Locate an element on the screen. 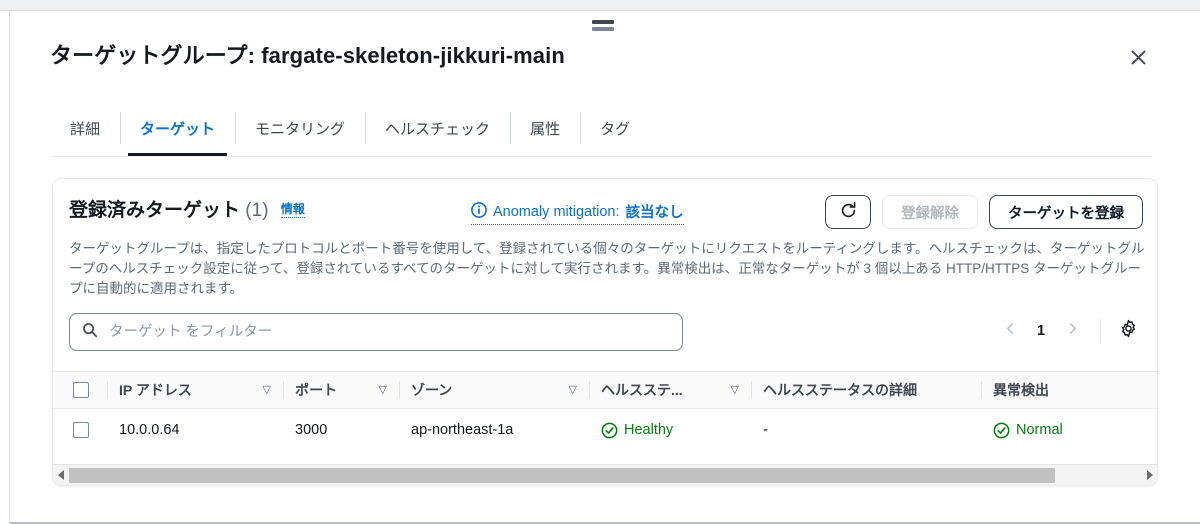 Image resolution: width=1200 pixels, height=524 pixels. column-header-zone: ゾーン ▽ is located at coordinates (494, 390).